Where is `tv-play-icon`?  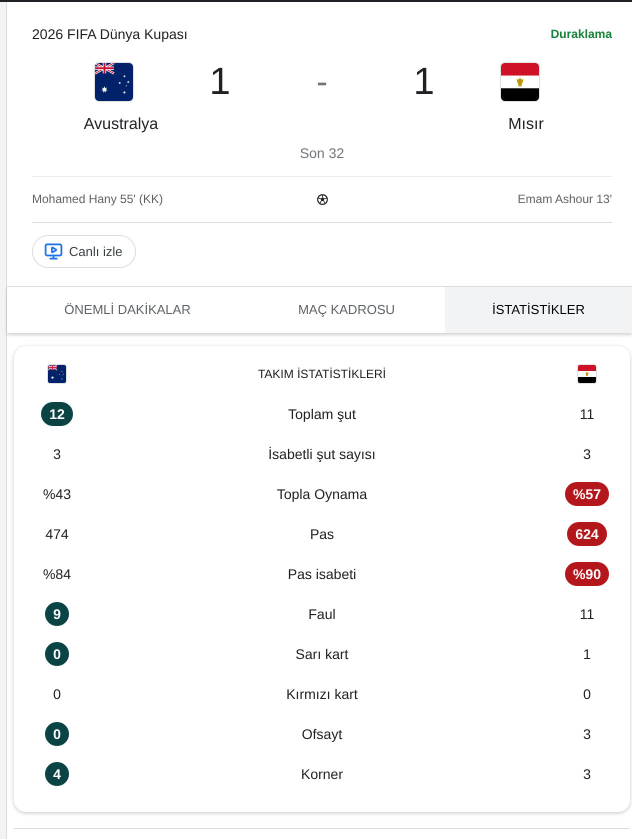 tv-play-icon is located at coordinates (53, 251).